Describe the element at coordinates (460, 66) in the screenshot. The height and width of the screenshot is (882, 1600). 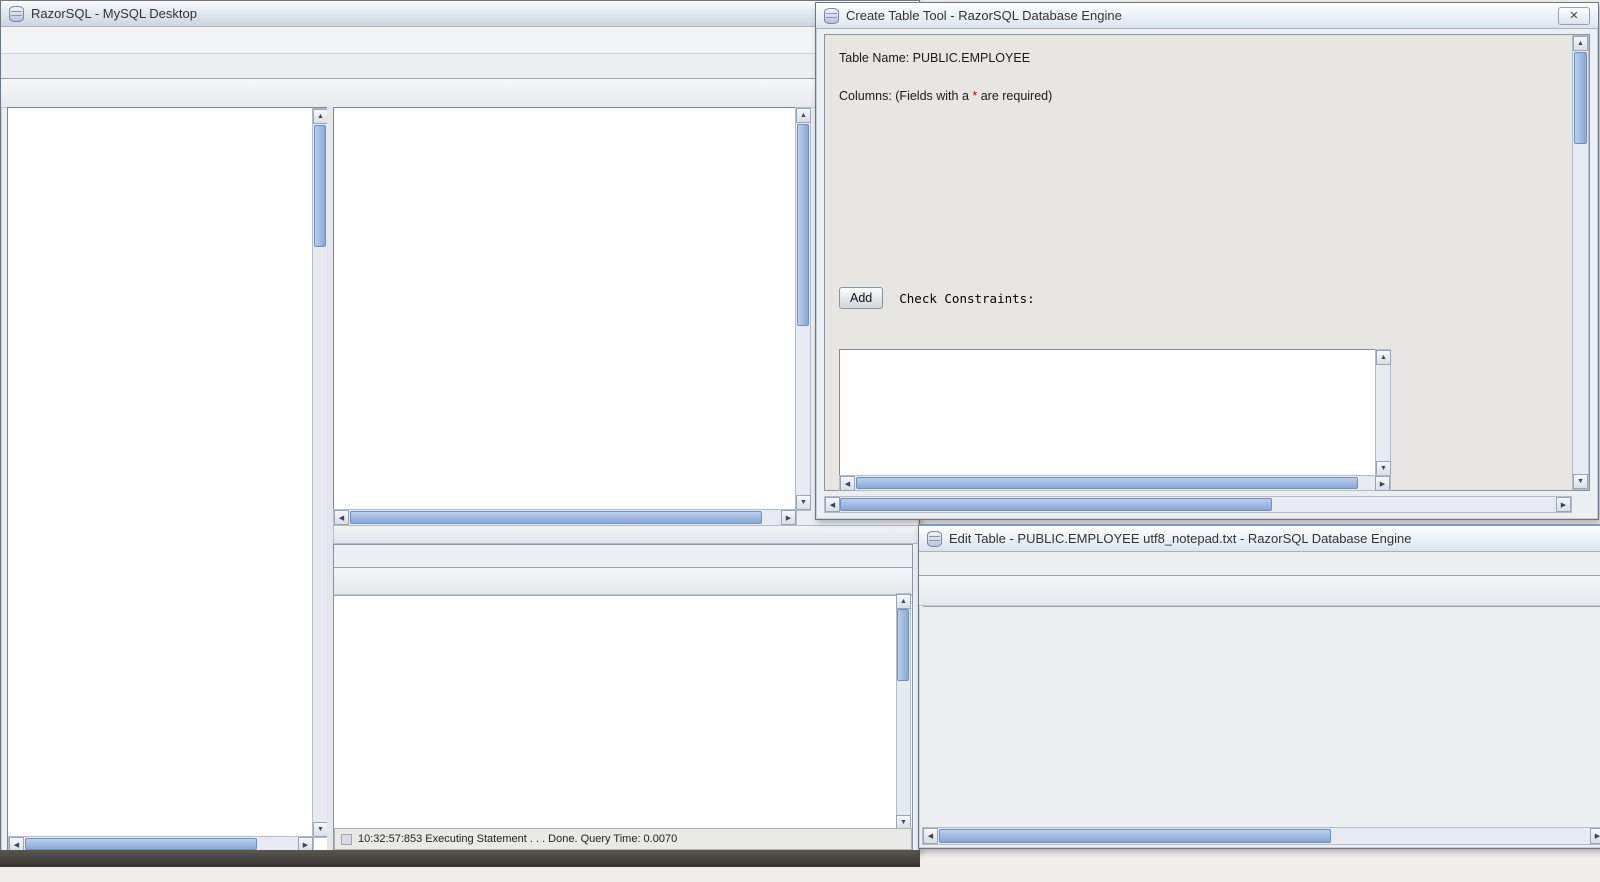
I see `connection-tab-bar` at that location.